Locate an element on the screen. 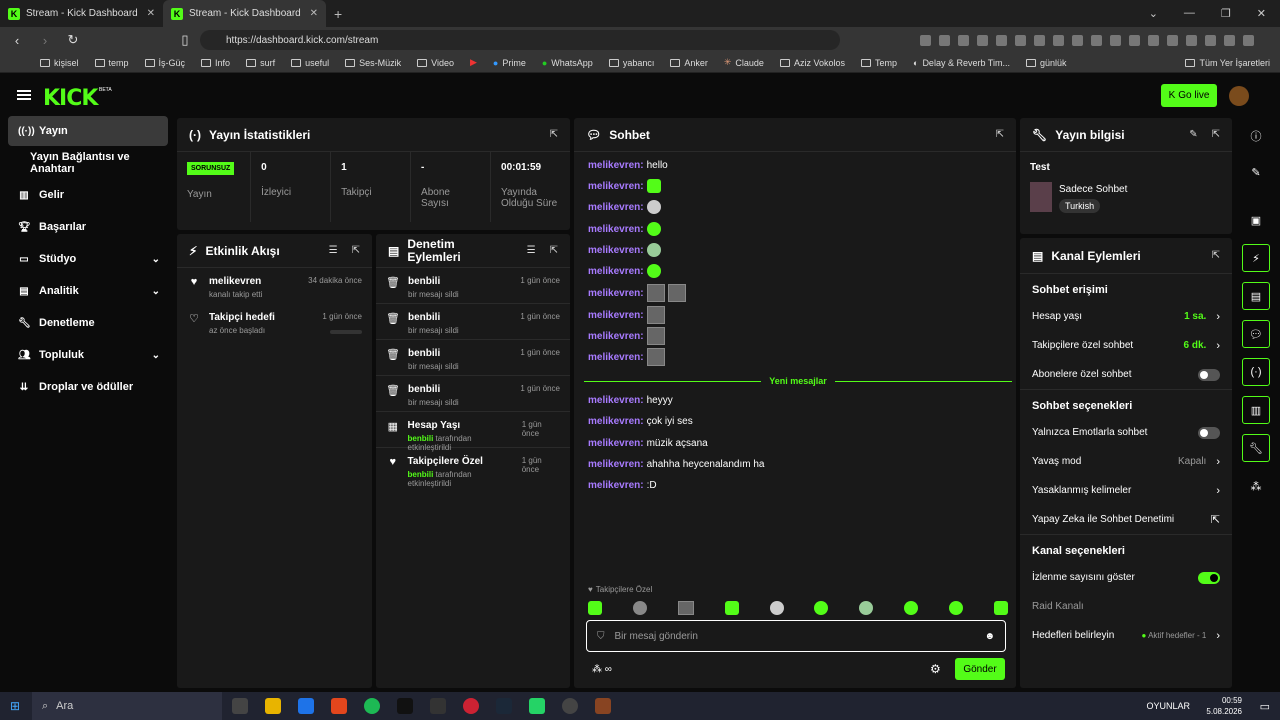 Image resolution: width=1280 pixels, height=720 pixels. gear-icon: ⚙ is located at coordinates (935, 669).